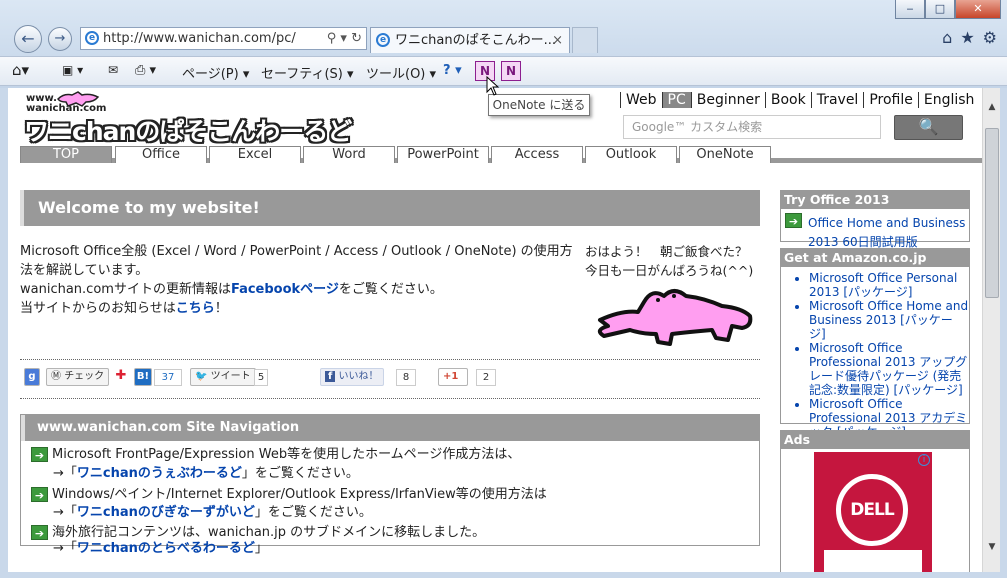  What do you see at coordinates (390, 208) in the screenshot?
I see `welcome-heading: Welcome to my website!` at bounding box center [390, 208].